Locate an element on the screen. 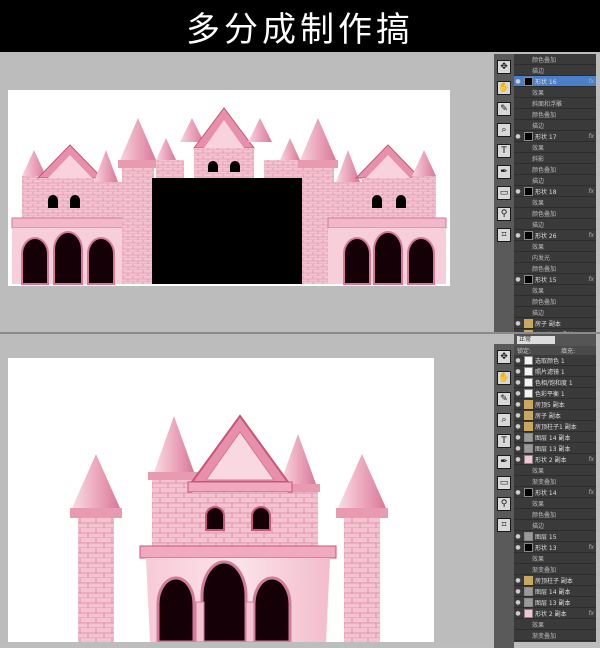 The image size is (600, 648). layer-effect-row: 斜面和浮雕 is located at coordinates (555, 103).